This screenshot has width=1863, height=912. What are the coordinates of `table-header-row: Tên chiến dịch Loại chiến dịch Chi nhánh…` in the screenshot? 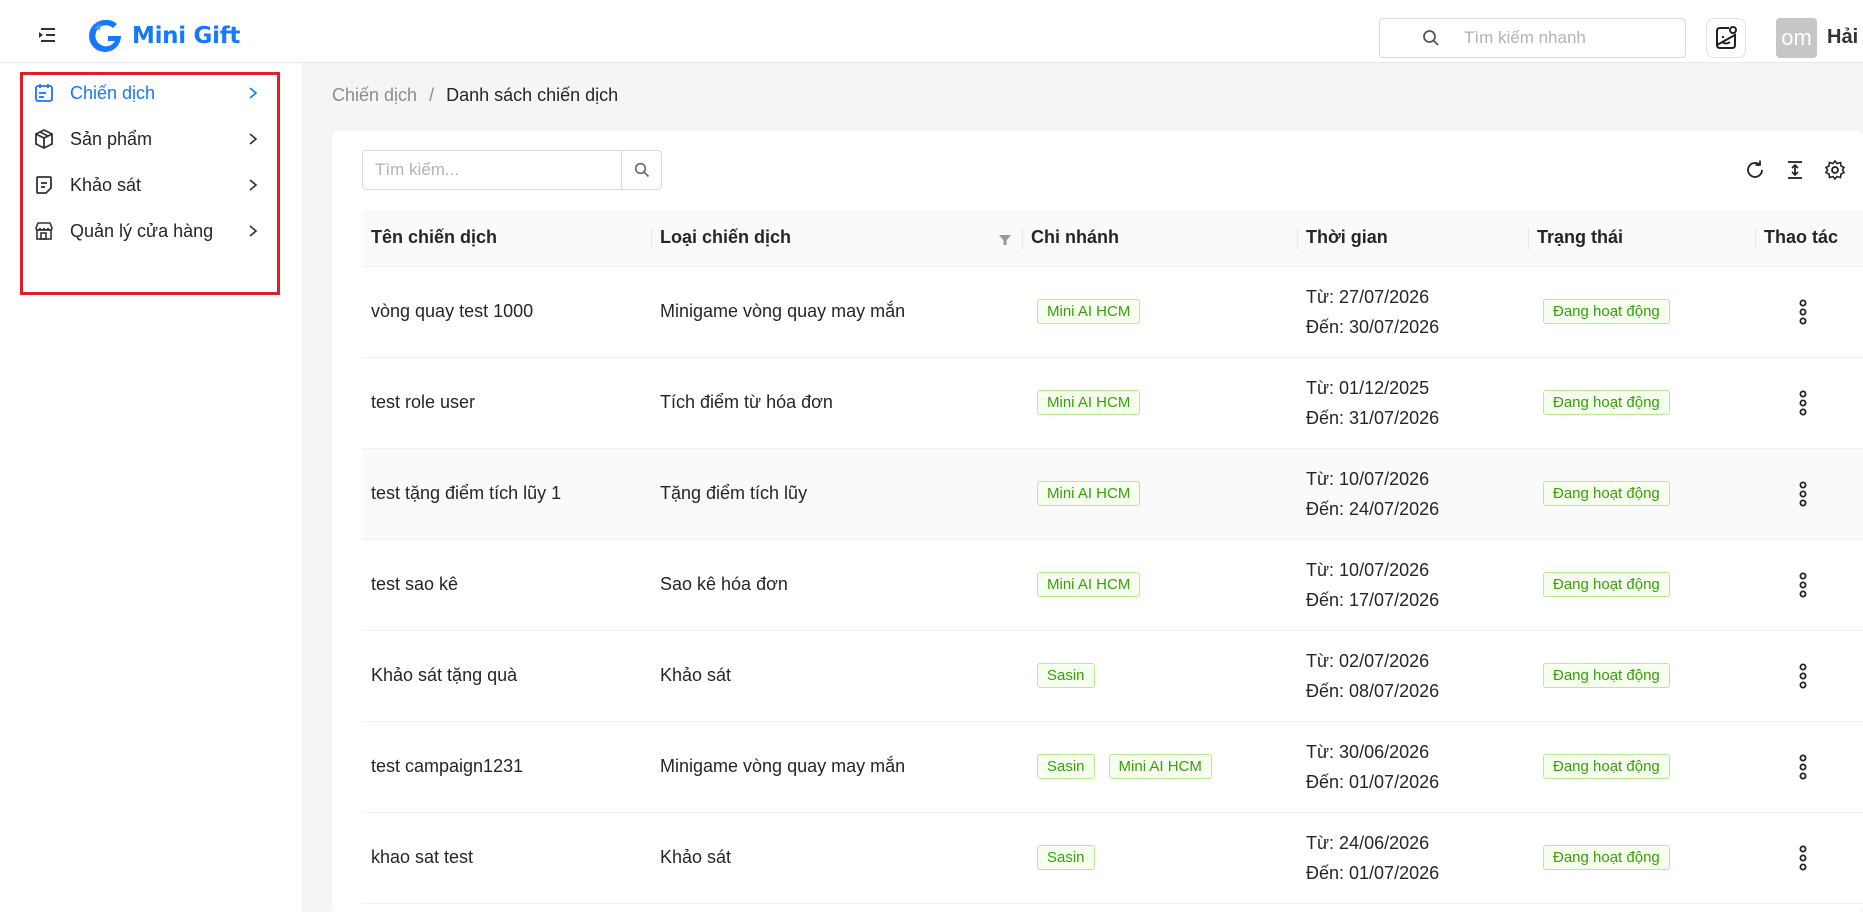 It's located at (1112, 238).